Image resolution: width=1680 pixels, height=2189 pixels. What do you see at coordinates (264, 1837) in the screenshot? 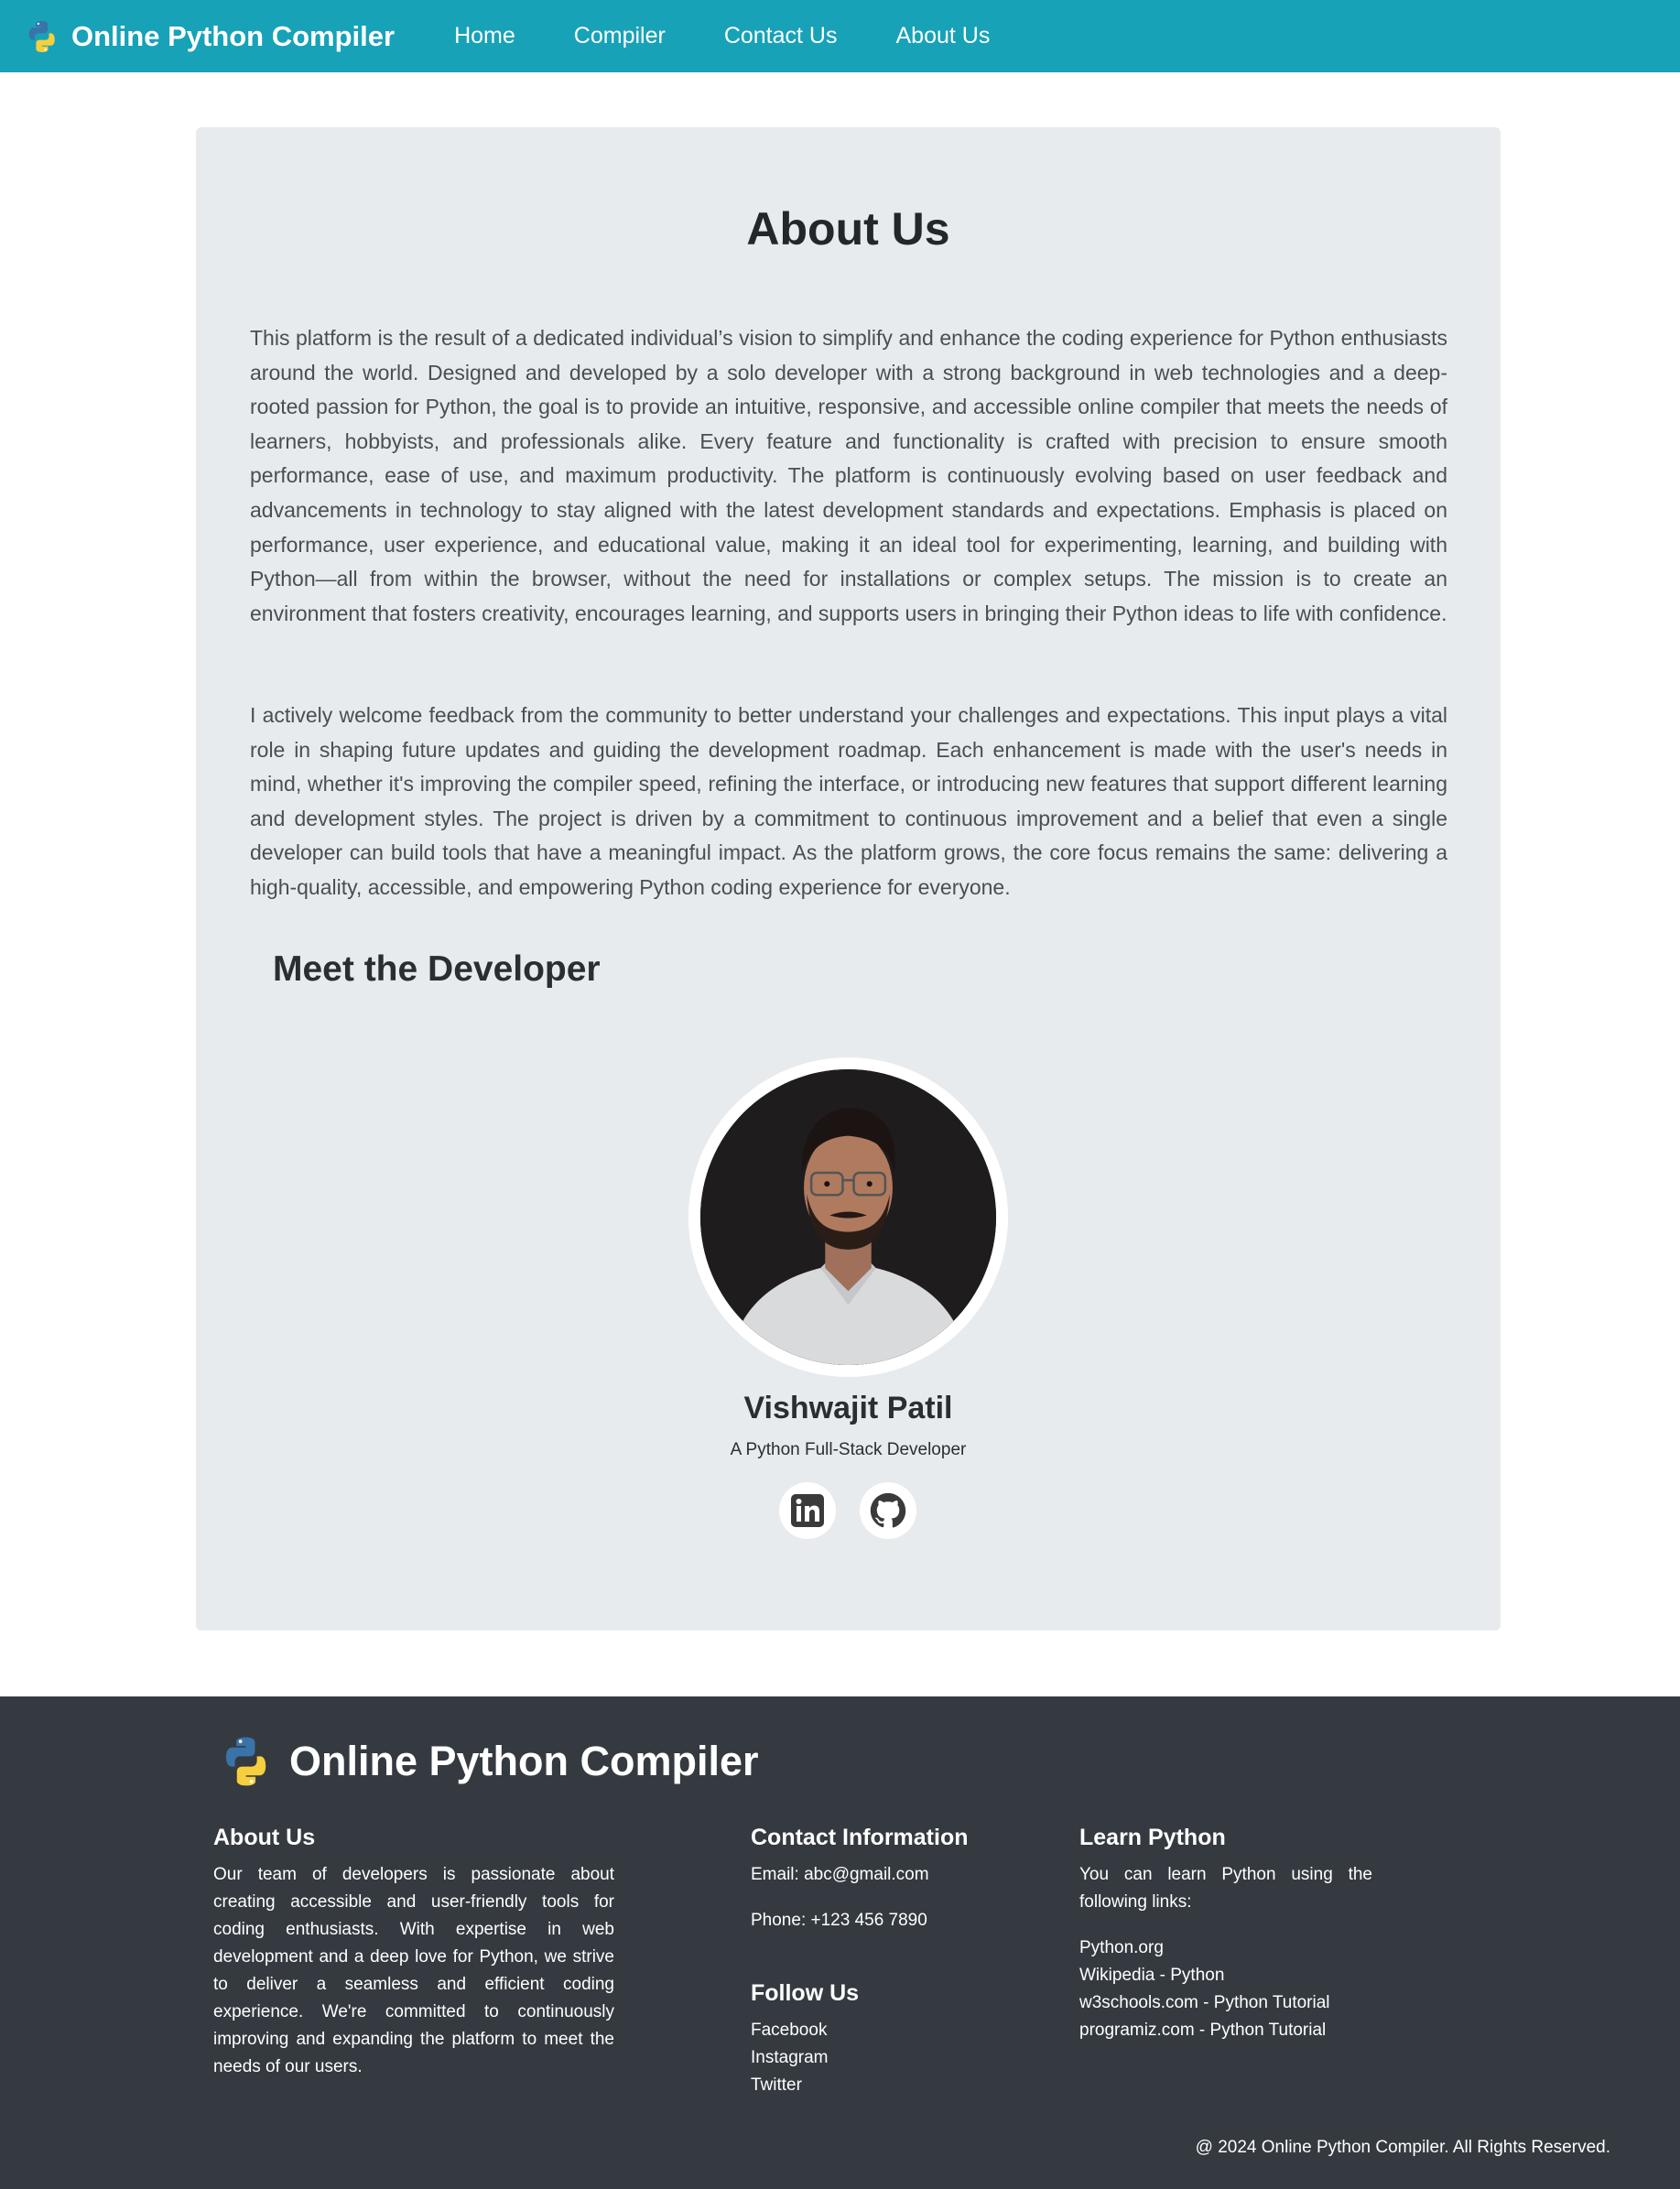
I see `footer-about-heading: About Us` at bounding box center [264, 1837].